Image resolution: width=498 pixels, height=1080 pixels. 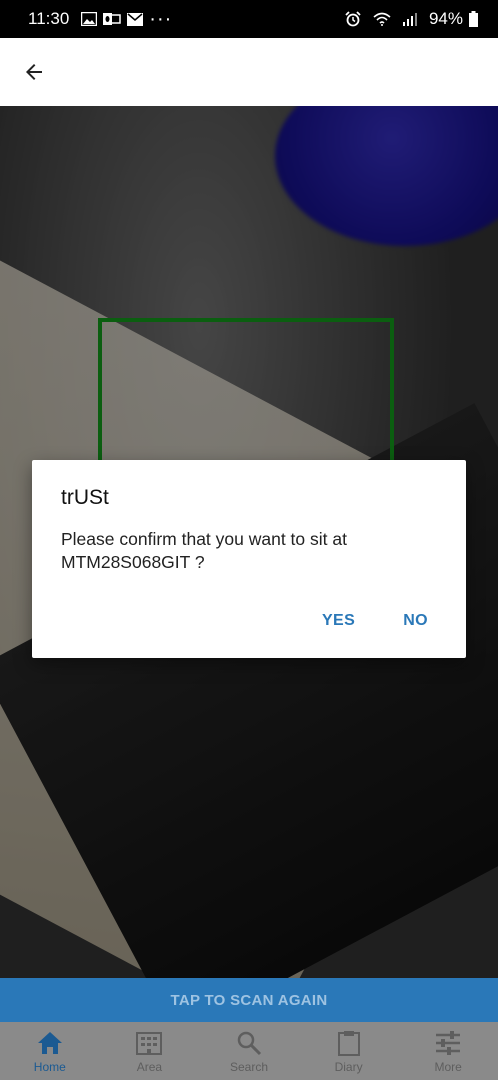 I want to click on nav-item-home: Home, so click(x=50, y=1051).